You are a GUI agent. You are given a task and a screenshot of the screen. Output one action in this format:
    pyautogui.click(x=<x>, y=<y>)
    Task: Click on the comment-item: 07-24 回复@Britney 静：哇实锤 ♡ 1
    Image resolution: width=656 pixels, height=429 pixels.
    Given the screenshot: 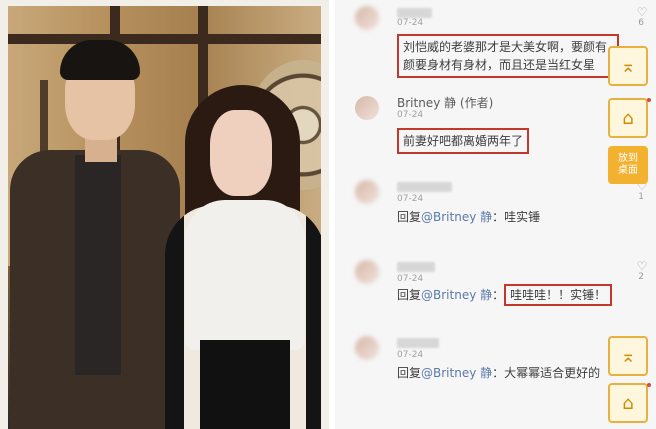 What is the action you would take?
    pyautogui.click(x=495, y=207)
    